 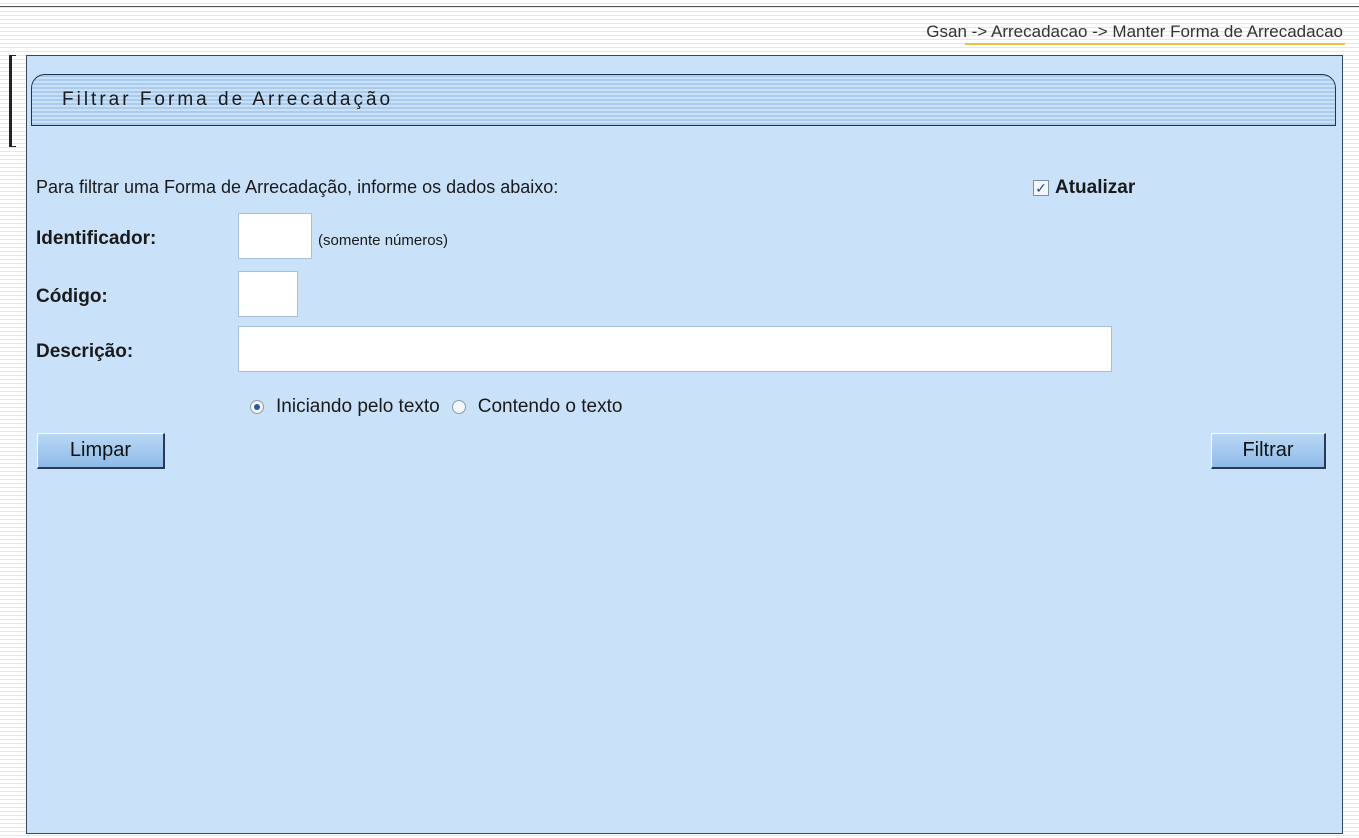 What do you see at coordinates (358, 407) in the screenshot?
I see `radio-option-iniciando: Iniciando pelo texto` at bounding box center [358, 407].